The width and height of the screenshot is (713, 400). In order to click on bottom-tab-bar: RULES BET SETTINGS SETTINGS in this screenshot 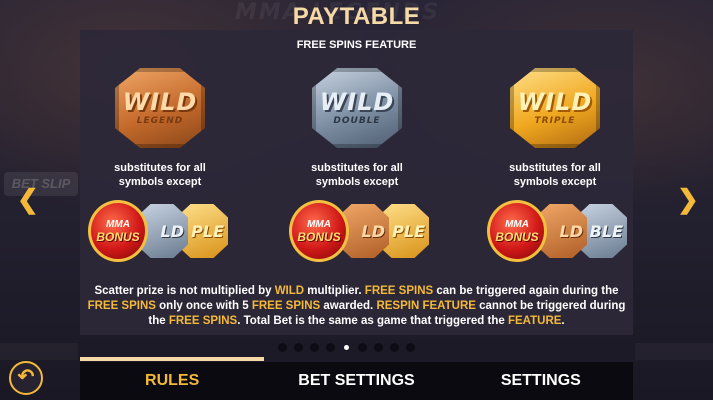, I will do `click(356, 381)`.